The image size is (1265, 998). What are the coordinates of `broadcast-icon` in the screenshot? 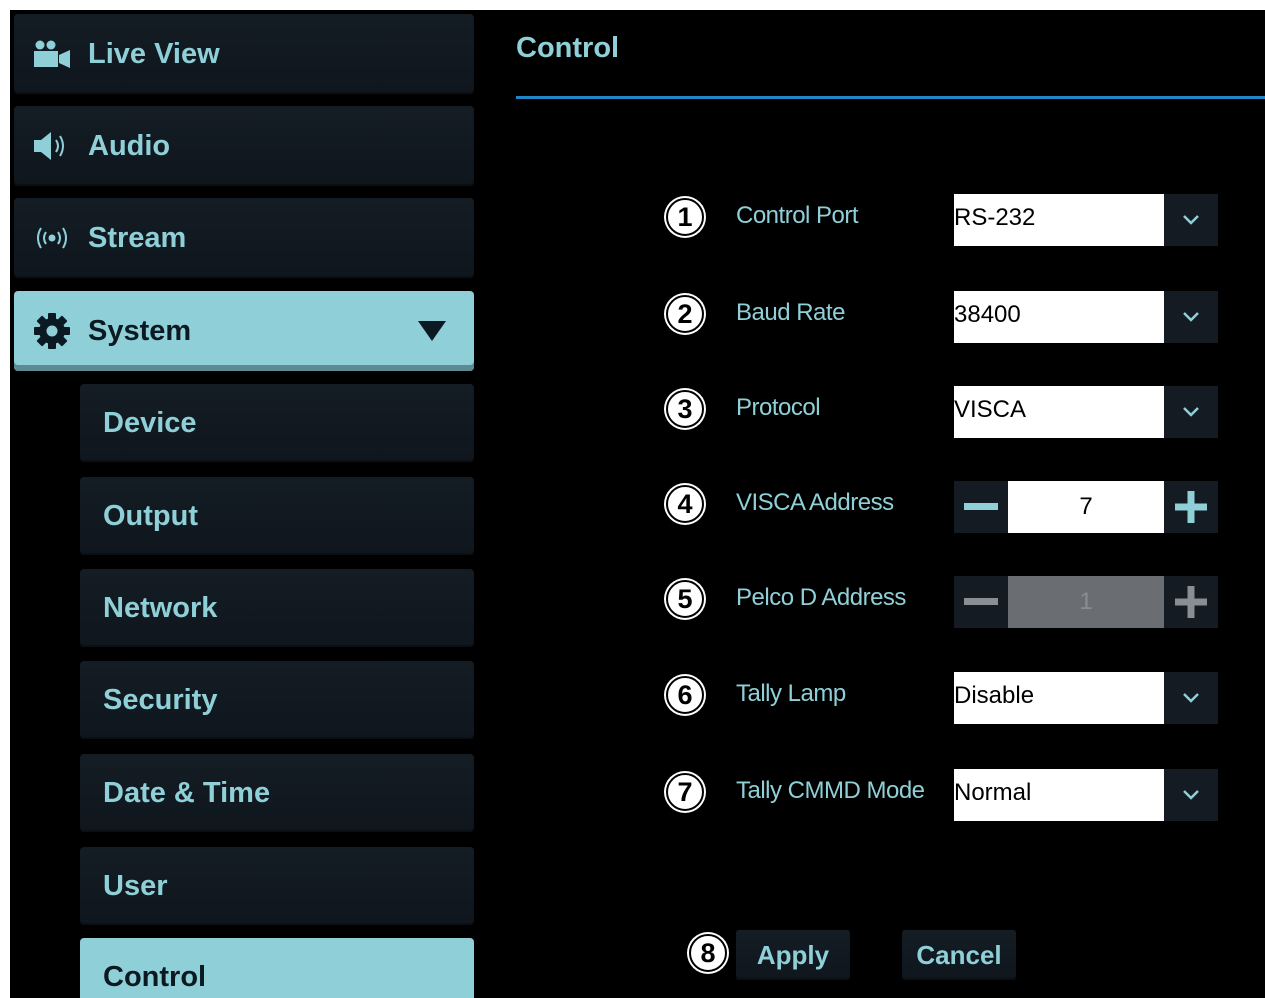 It's located at (52, 238).